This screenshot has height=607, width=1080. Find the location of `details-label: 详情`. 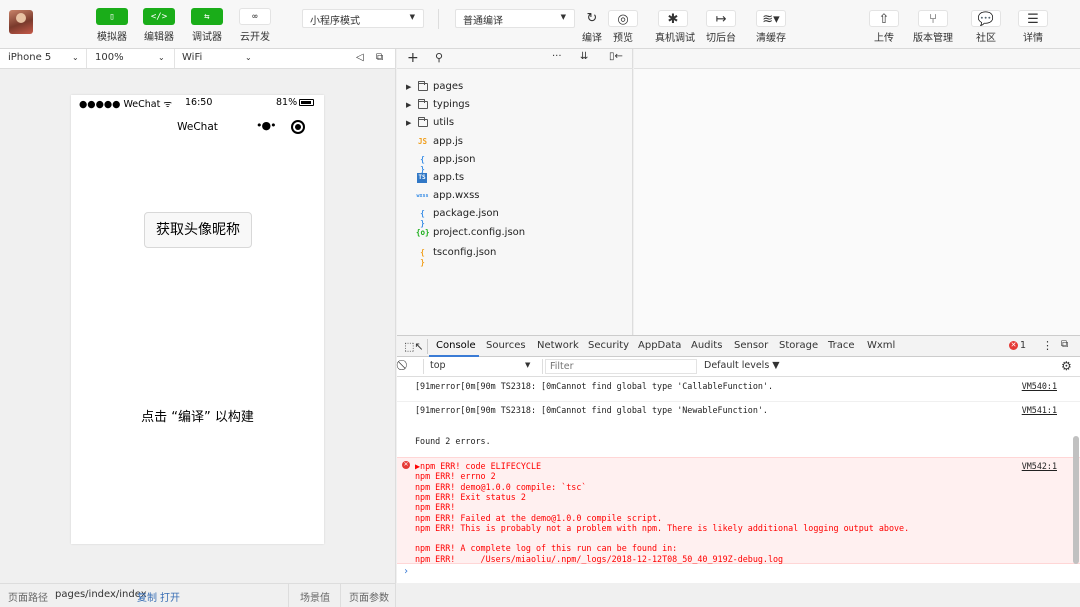

details-label: 详情 is located at coordinates (1033, 38).